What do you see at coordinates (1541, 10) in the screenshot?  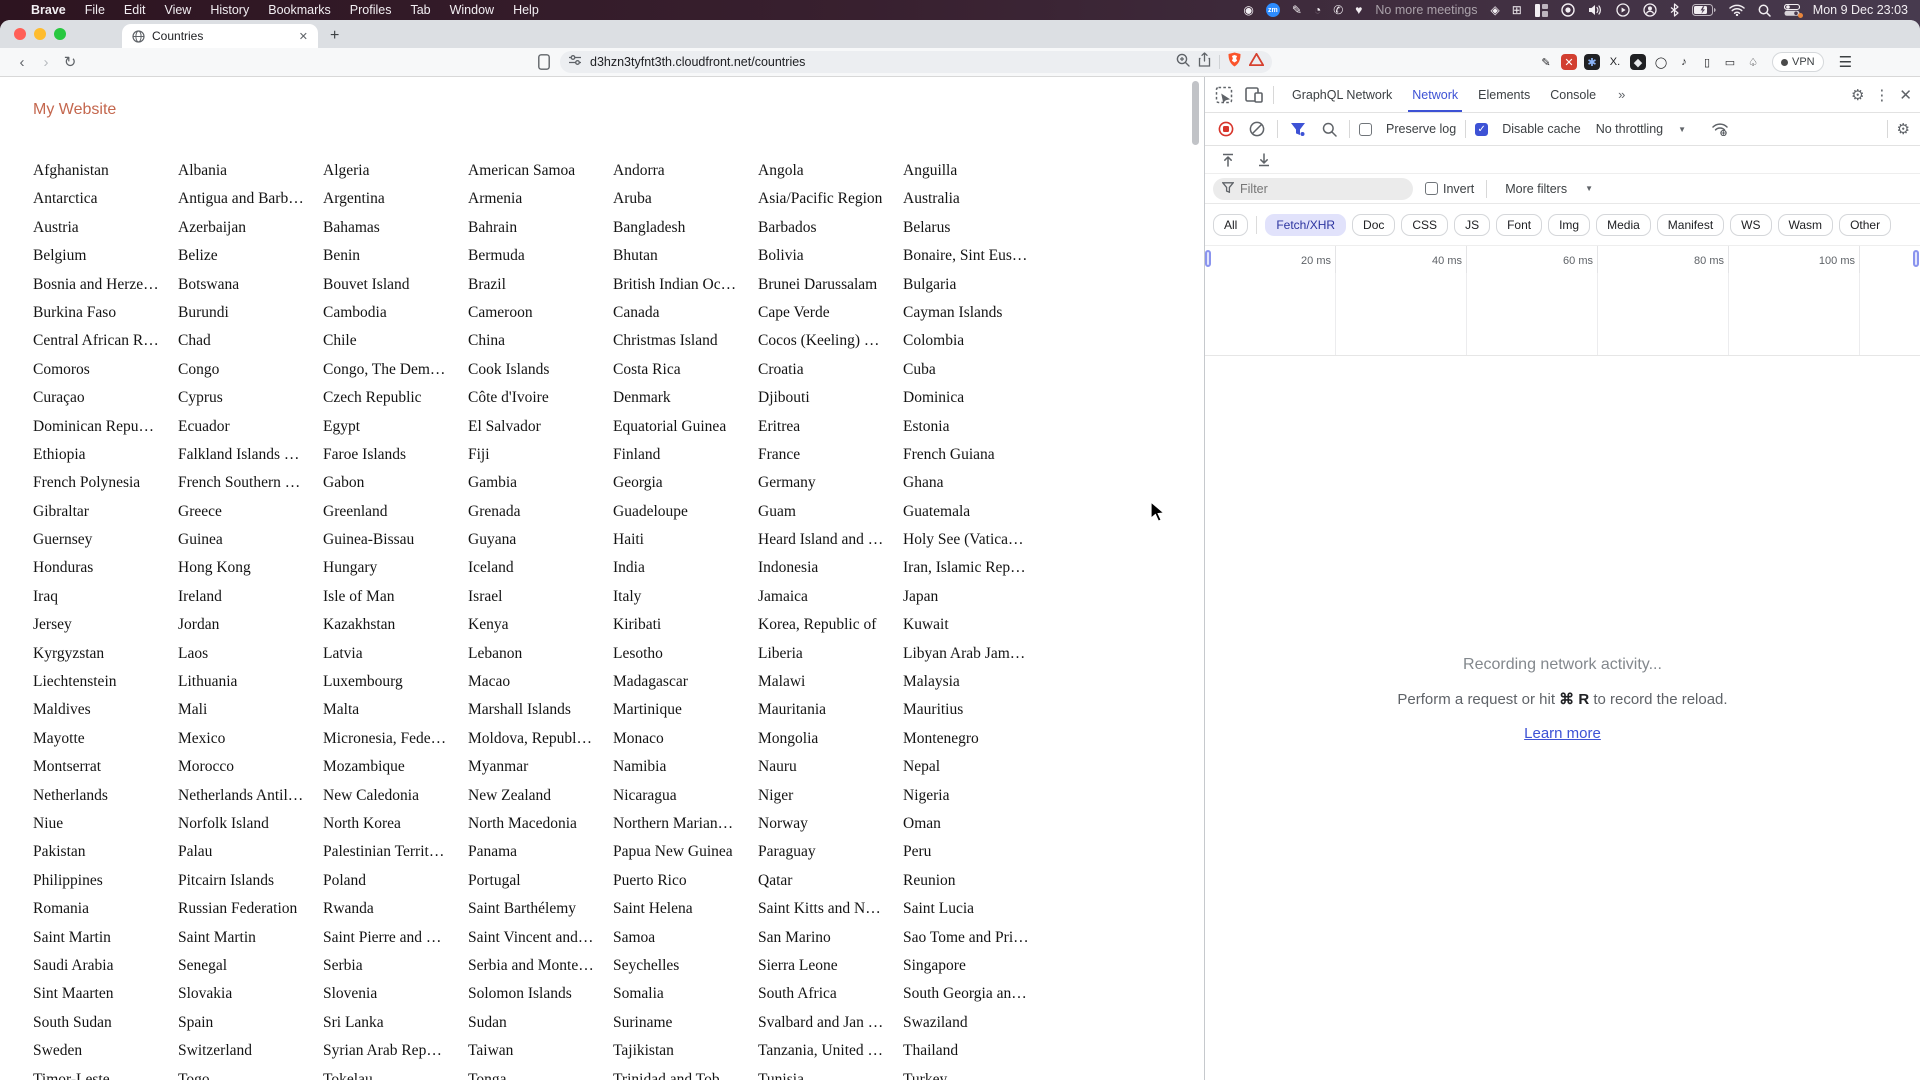 I see `tiles-icon` at bounding box center [1541, 10].